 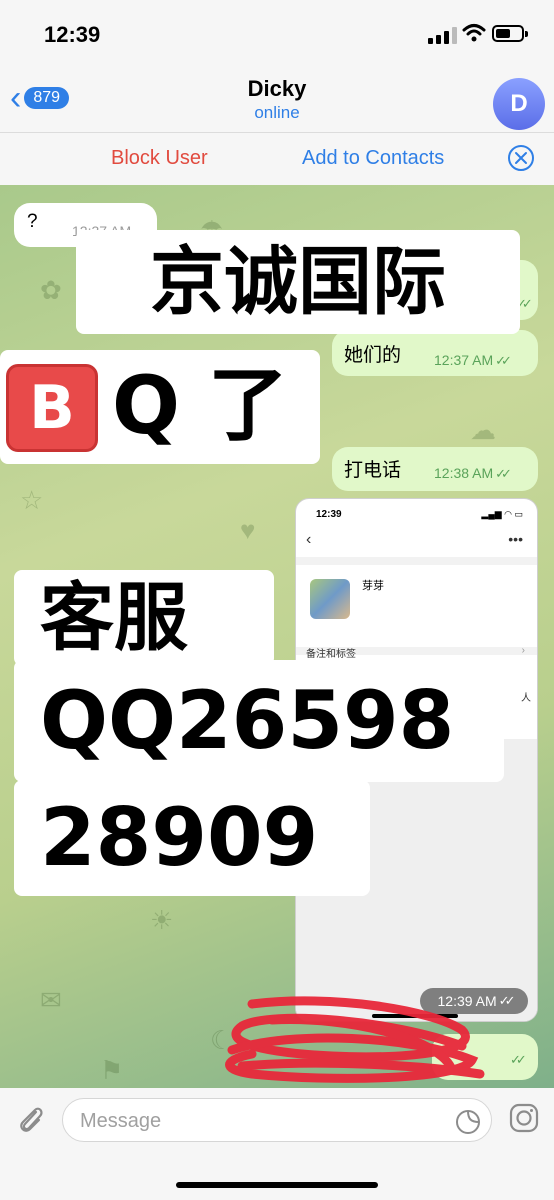 I want to click on embedded-name: 芽芽, so click(x=373, y=586).